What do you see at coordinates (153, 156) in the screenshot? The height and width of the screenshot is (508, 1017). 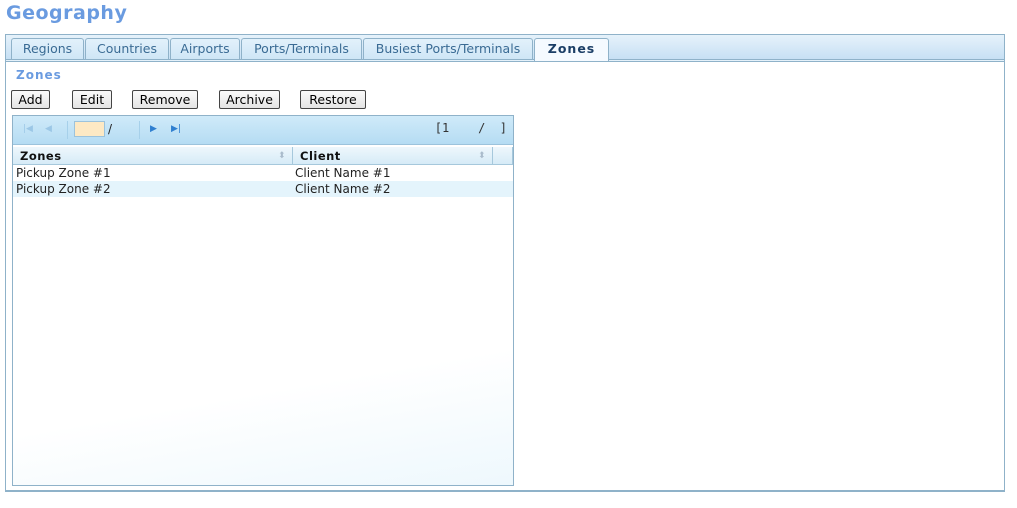 I see `column-header-zones: Zones ⬍` at bounding box center [153, 156].